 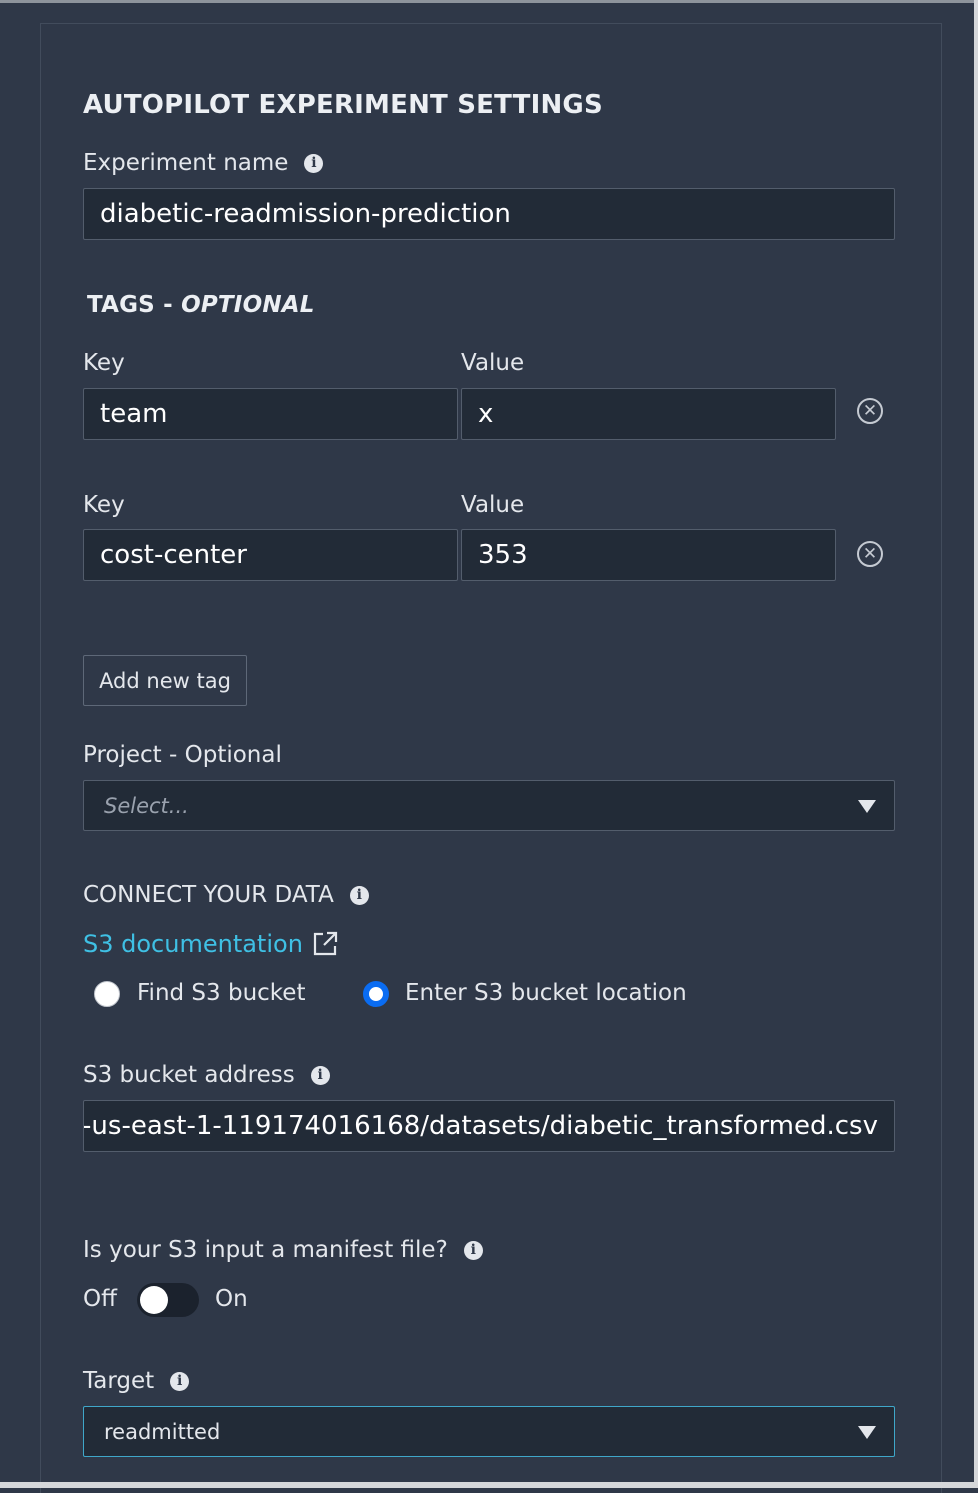 What do you see at coordinates (376, 994) in the screenshot?
I see `enter-s3-location-radio` at bounding box center [376, 994].